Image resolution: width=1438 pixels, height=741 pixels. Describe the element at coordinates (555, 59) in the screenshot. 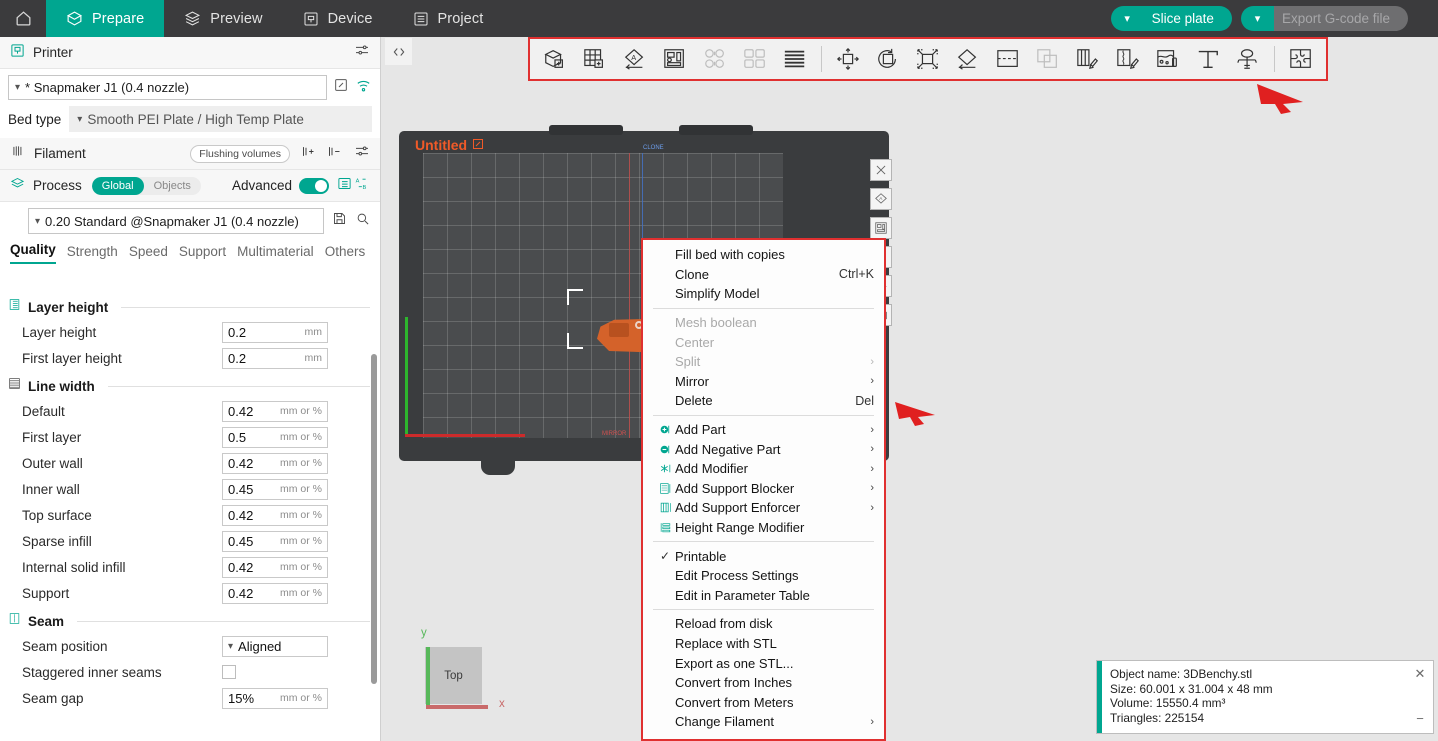

I see `add-object-icon` at that location.